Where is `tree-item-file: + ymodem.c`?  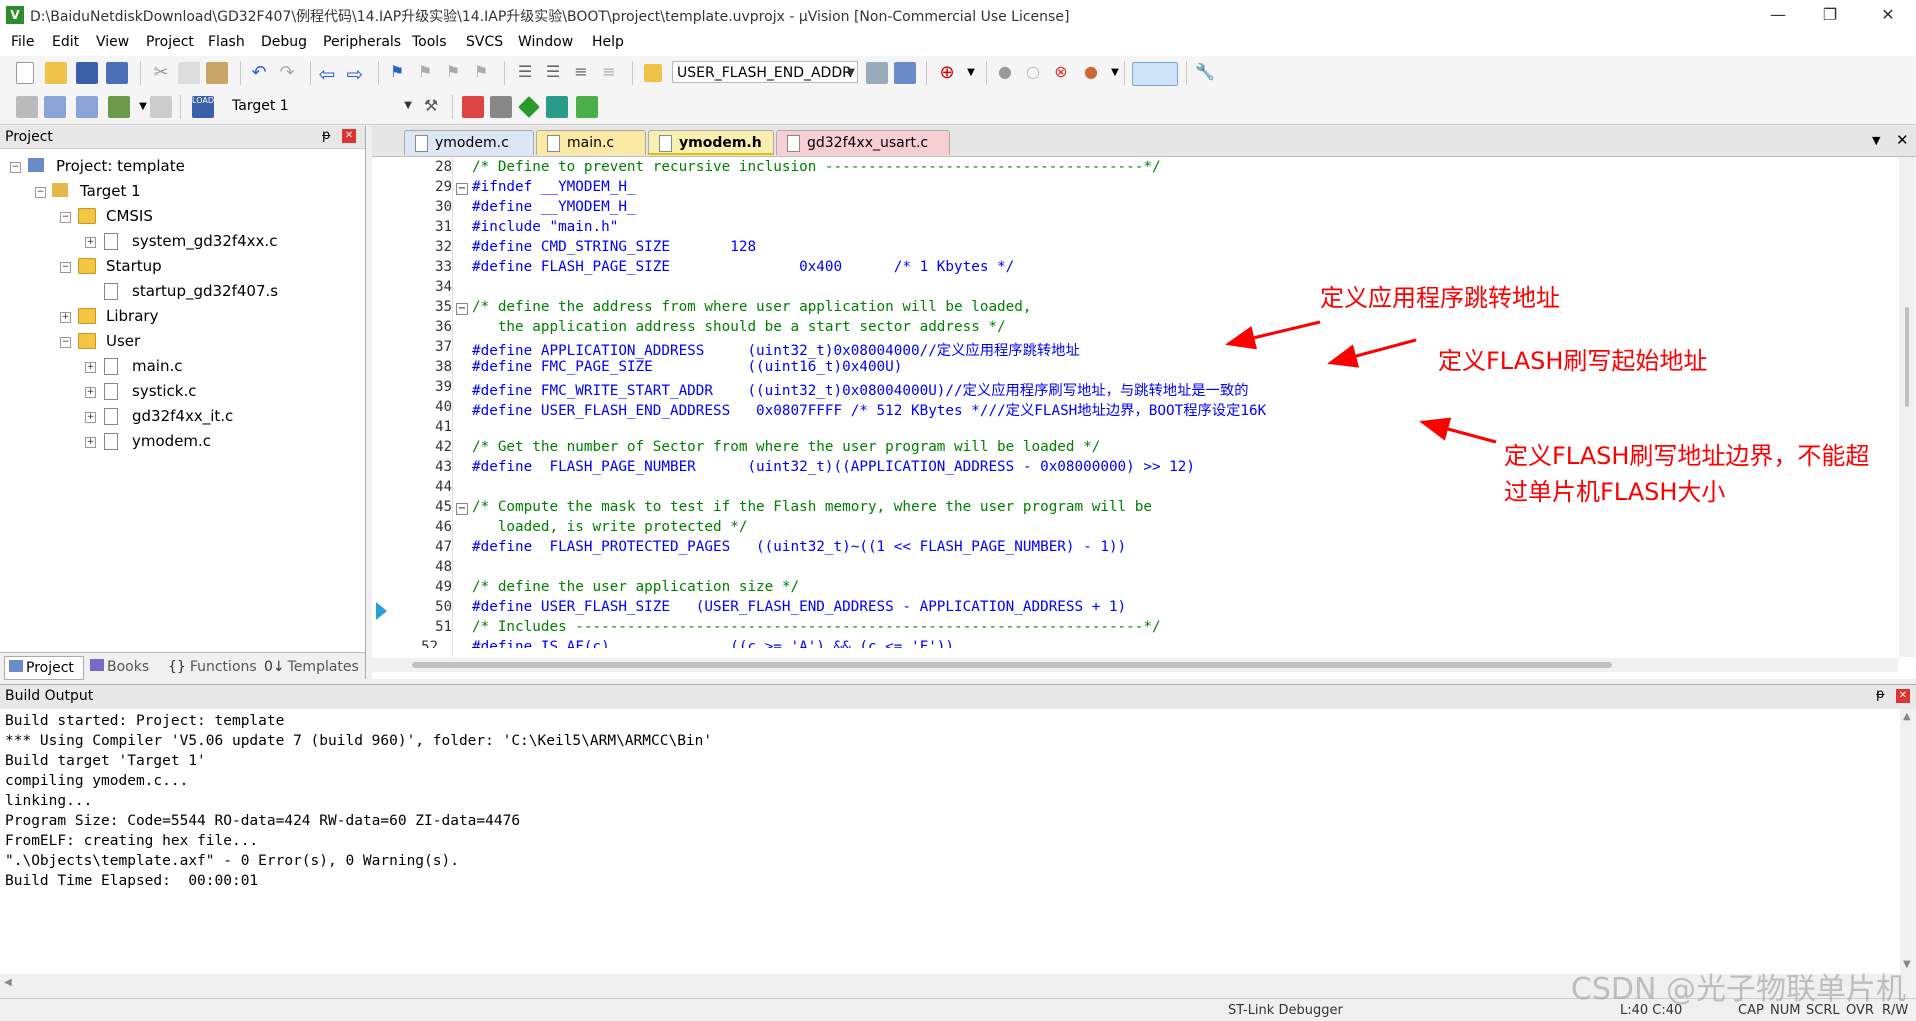
tree-item-file: + ymodem.c is located at coordinates (180, 441).